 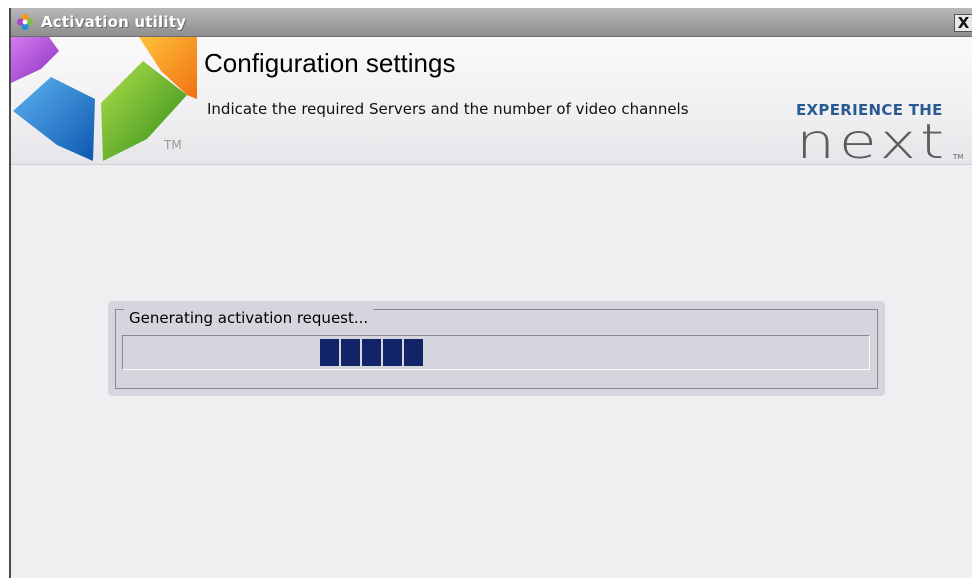 What do you see at coordinates (491, 22) in the screenshot?
I see `title-bar: Activation utility X` at bounding box center [491, 22].